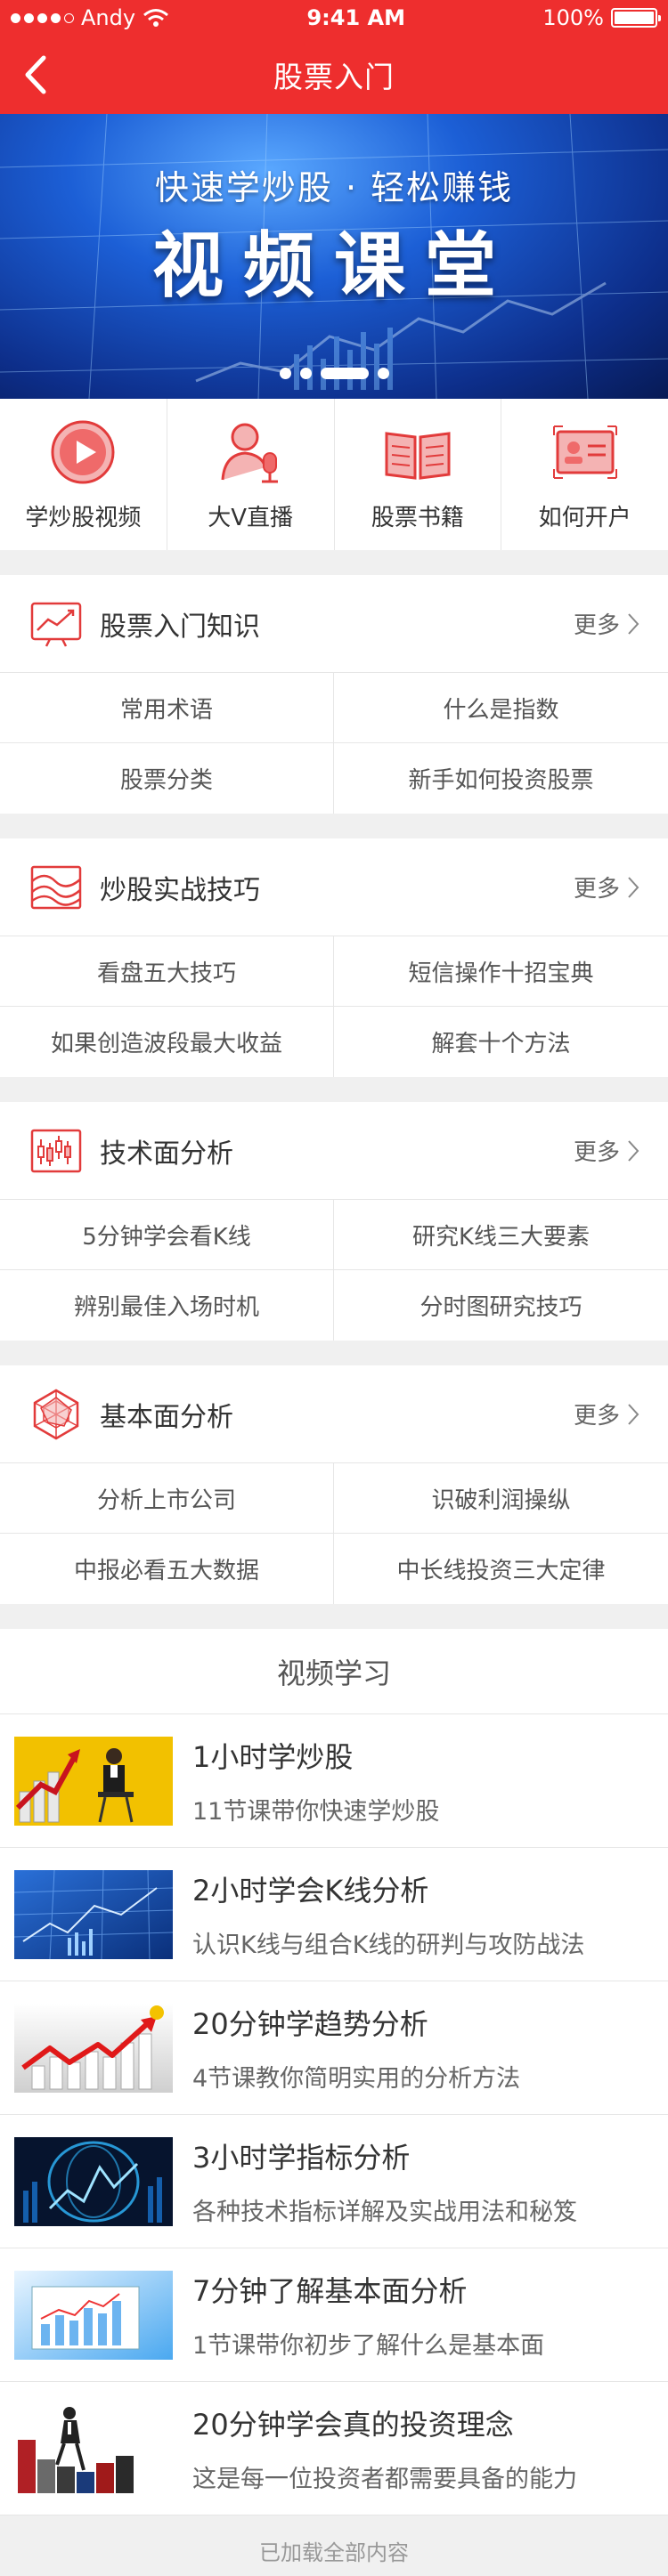 This screenshot has width=668, height=2576. What do you see at coordinates (418, 456) in the screenshot?
I see `open-book-icon` at bounding box center [418, 456].